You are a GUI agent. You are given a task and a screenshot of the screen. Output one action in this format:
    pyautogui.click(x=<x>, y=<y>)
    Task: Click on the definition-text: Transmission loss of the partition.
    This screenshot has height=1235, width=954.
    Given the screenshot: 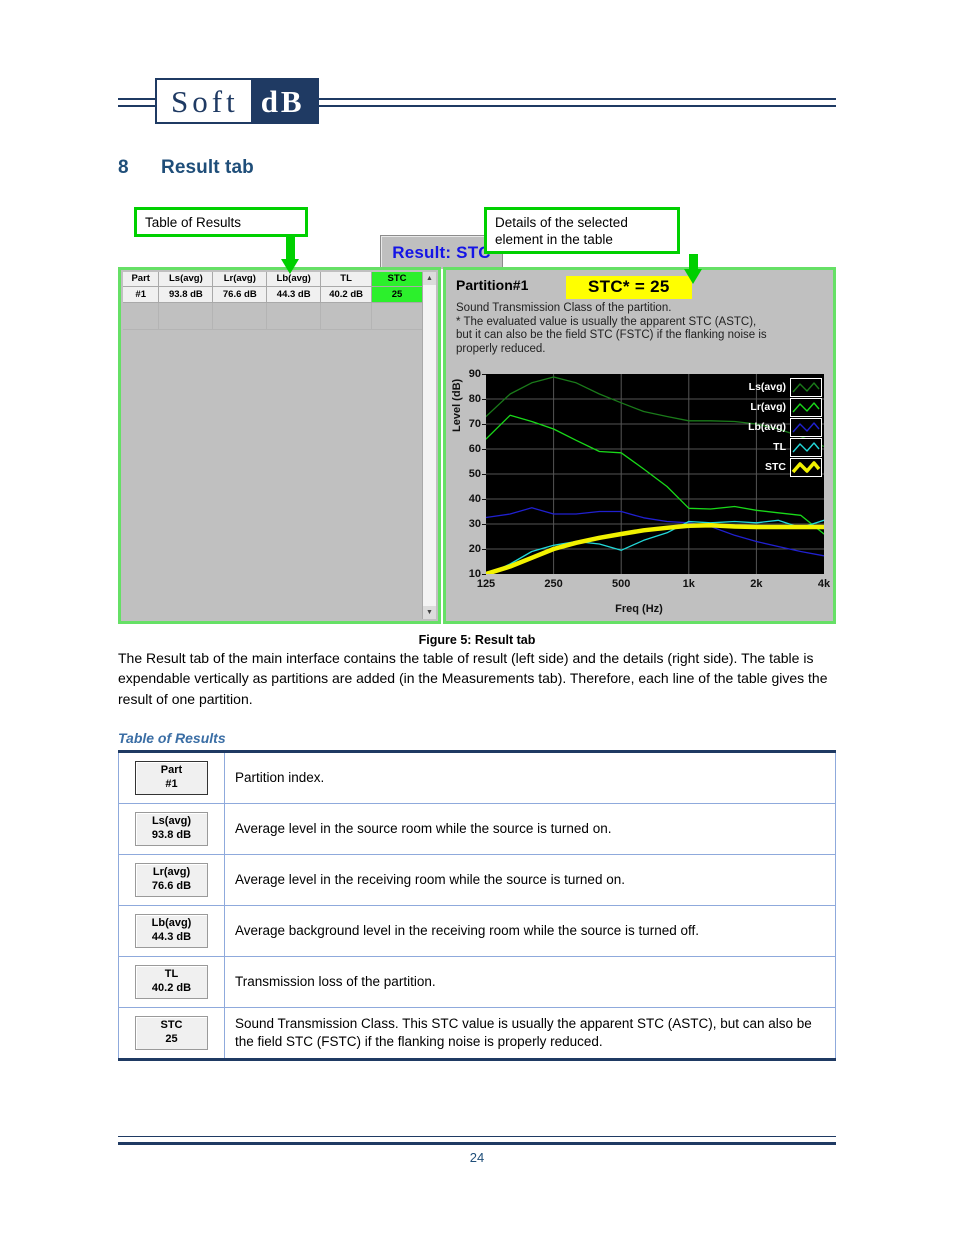 What is the action you would take?
    pyautogui.click(x=530, y=982)
    